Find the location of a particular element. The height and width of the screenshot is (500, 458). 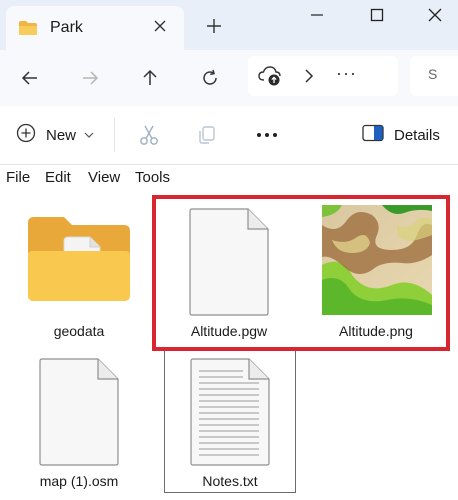

file-name-notes-txt: Notes.txt is located at coordinates (230, 481).